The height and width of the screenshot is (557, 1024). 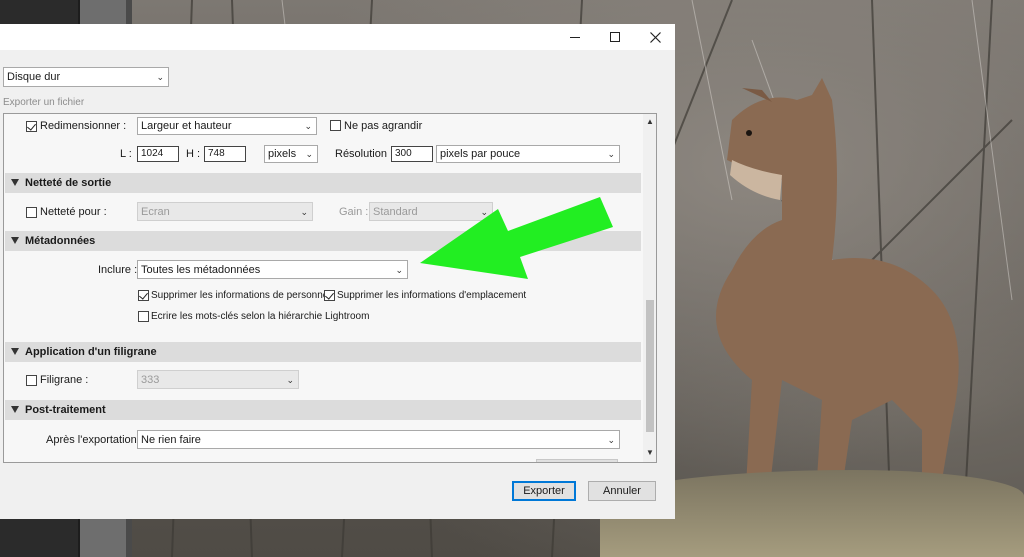 I want to click on sharpen-checkbox, so click(x=31, y=212).